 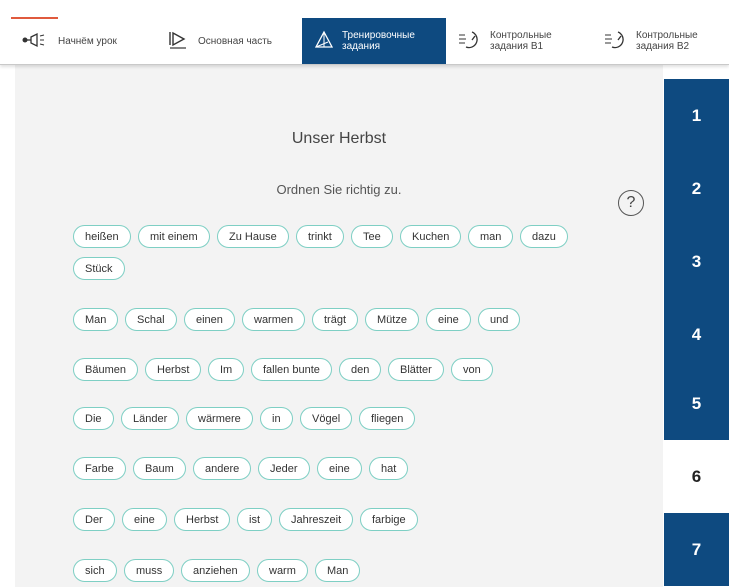 What do you see at coordinates (499, 319) in the screenshot?
I see `word-chip: und` at bounding box center [499, 319].